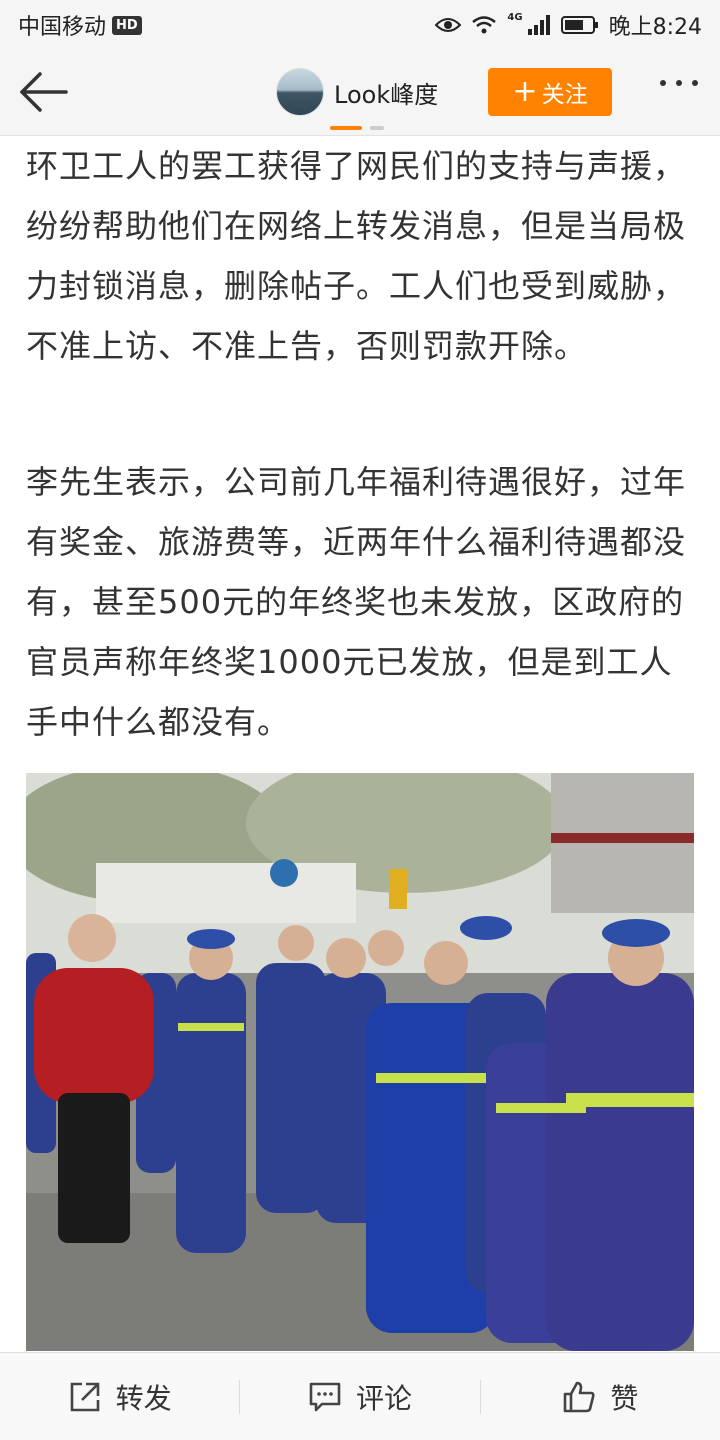 The width and height of the screenshot is (720, 1440). I want to click on status-right: 4G 晚上8:24, so click(568, 25).